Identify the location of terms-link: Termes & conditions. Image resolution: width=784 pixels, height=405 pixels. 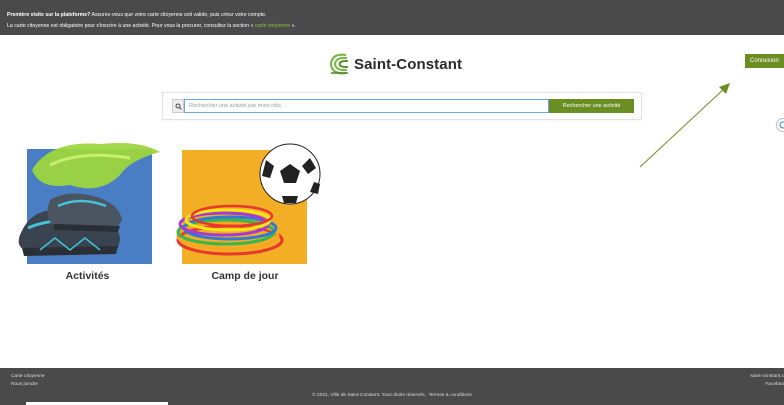
(450, 395).